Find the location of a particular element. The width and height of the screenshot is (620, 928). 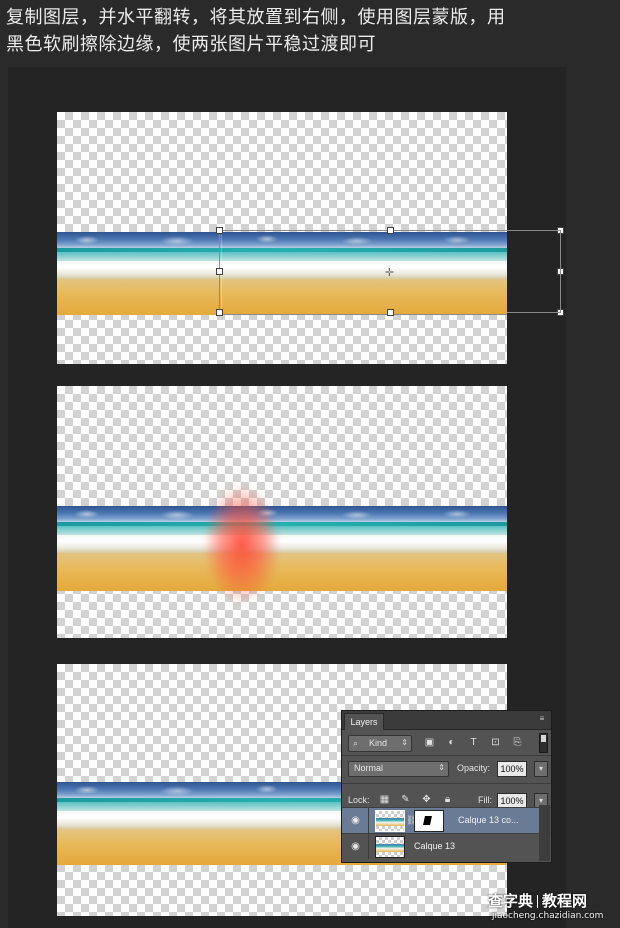

transform-edge-top-outer is located at coordinates (533, 230).